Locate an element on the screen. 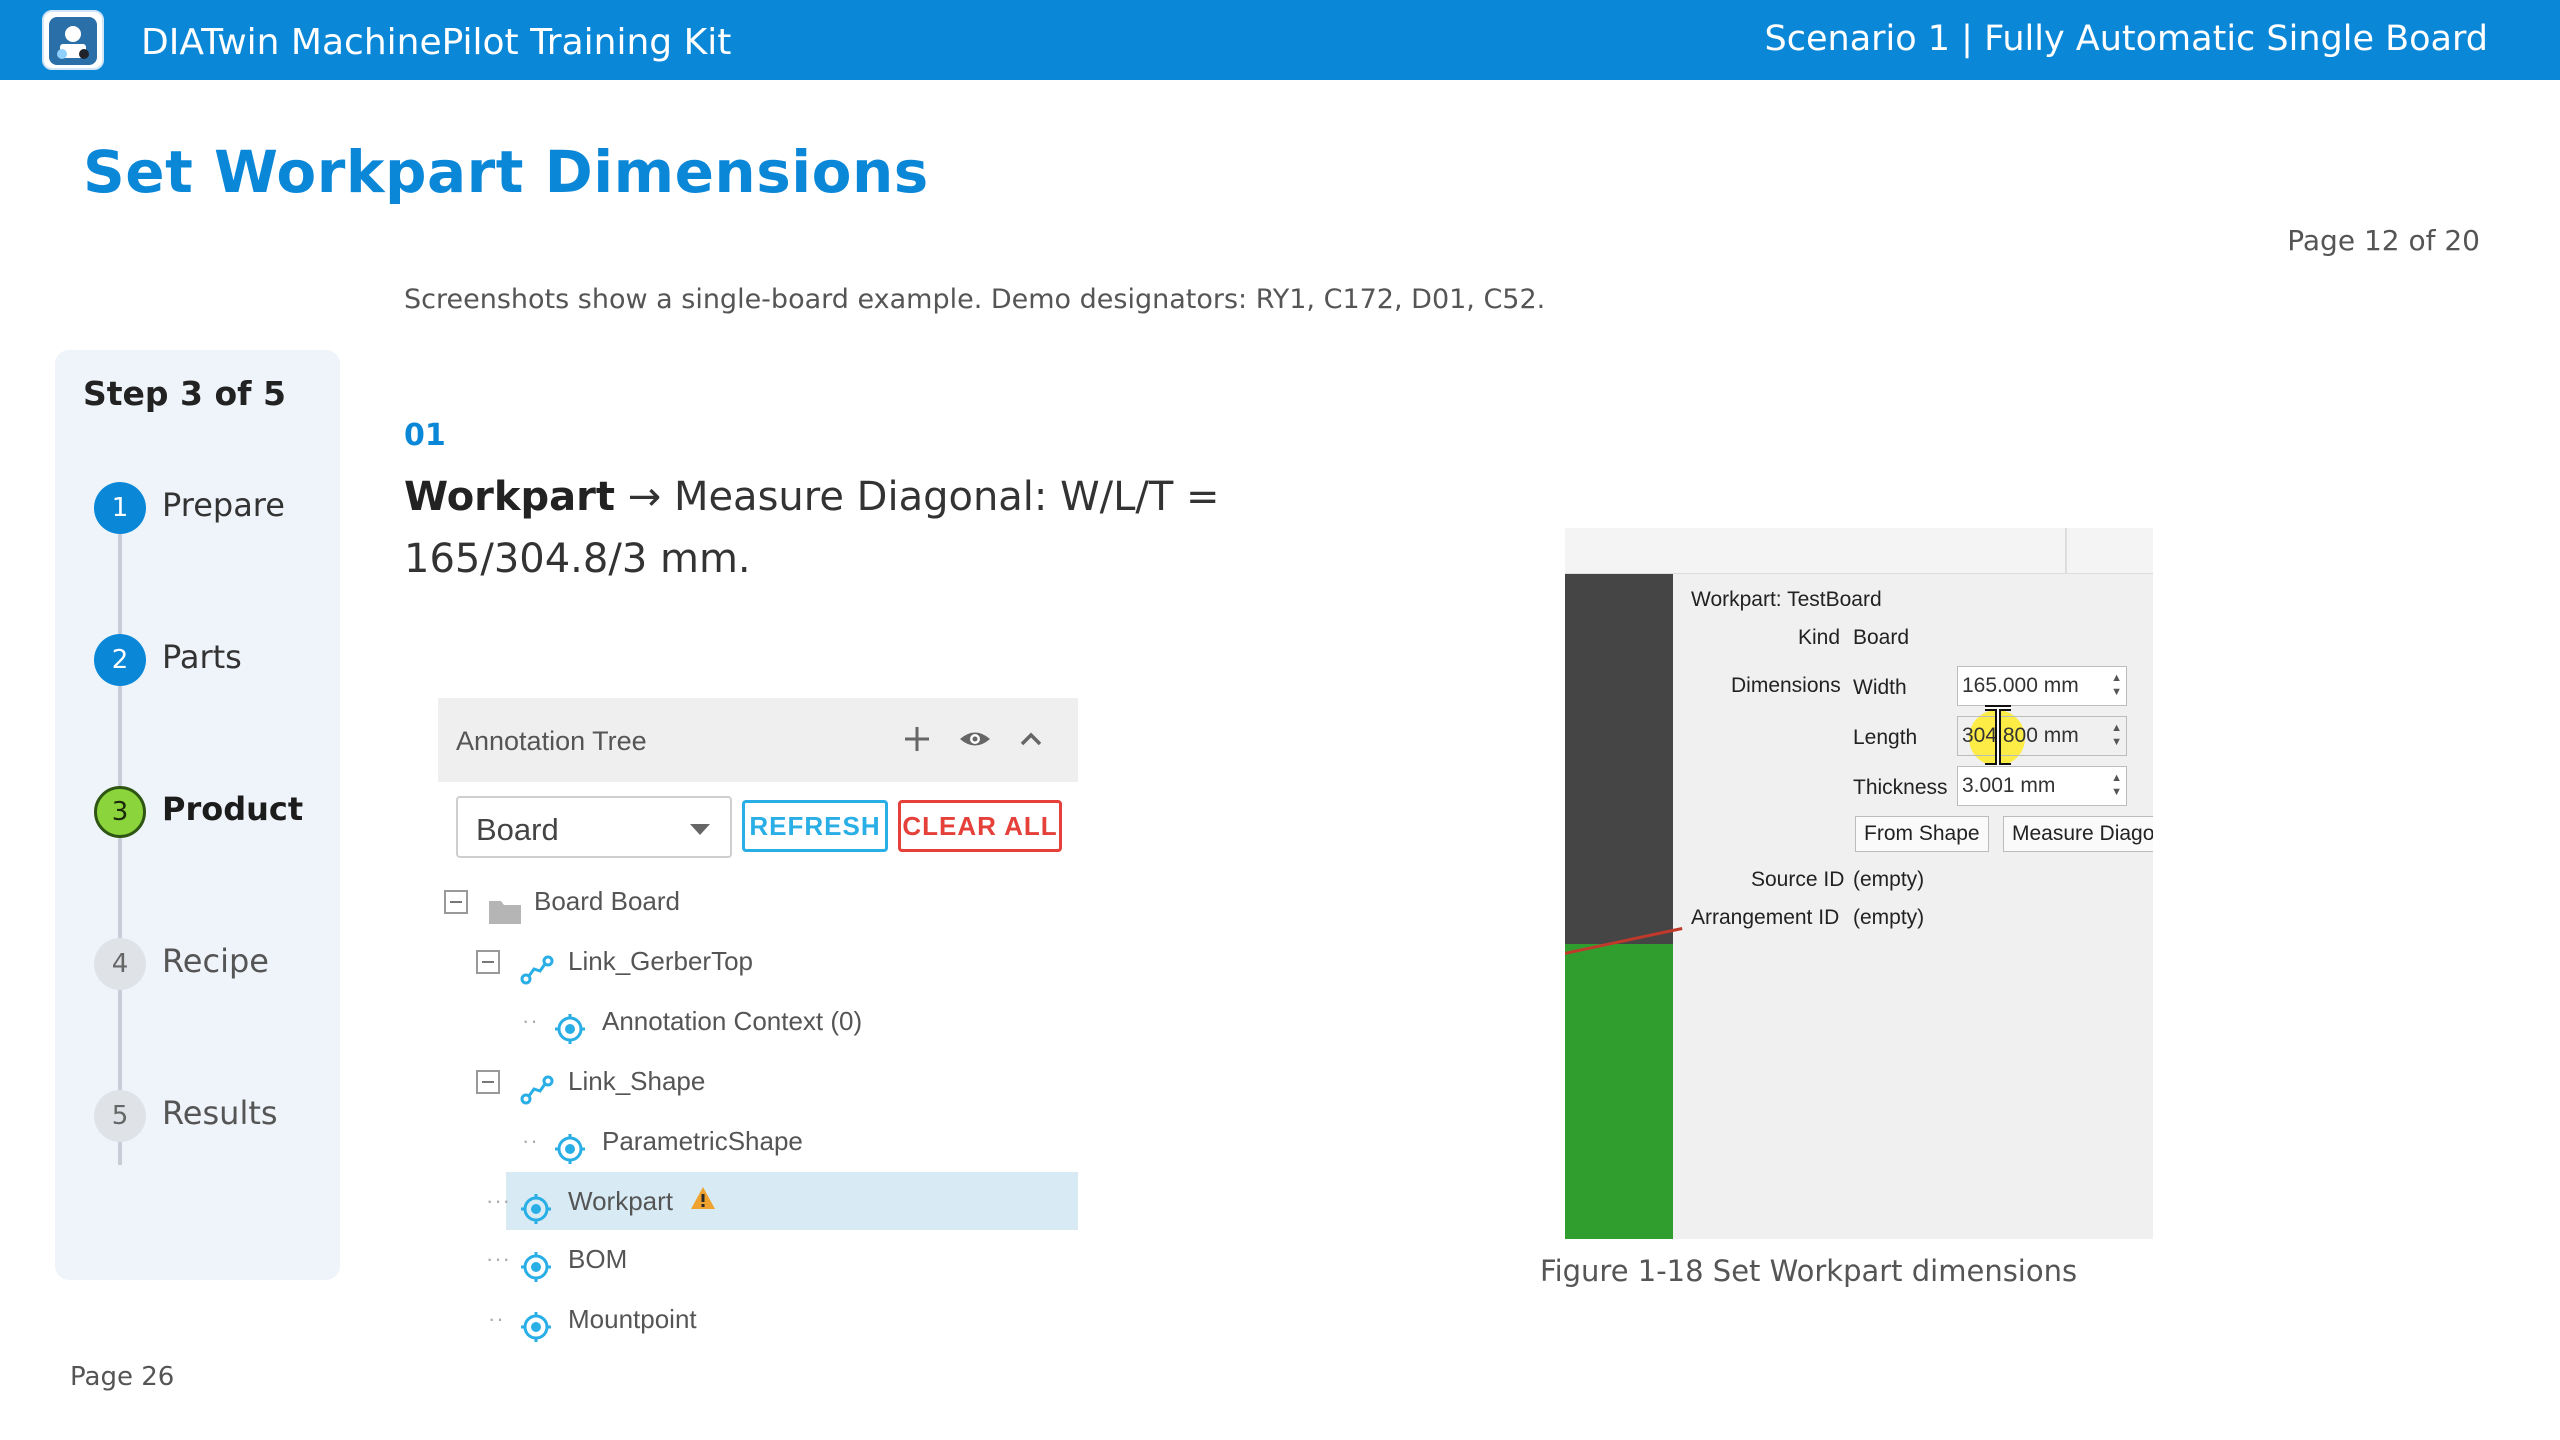  dimensions-label: Dimensions is located at coordinates (1786, 685).